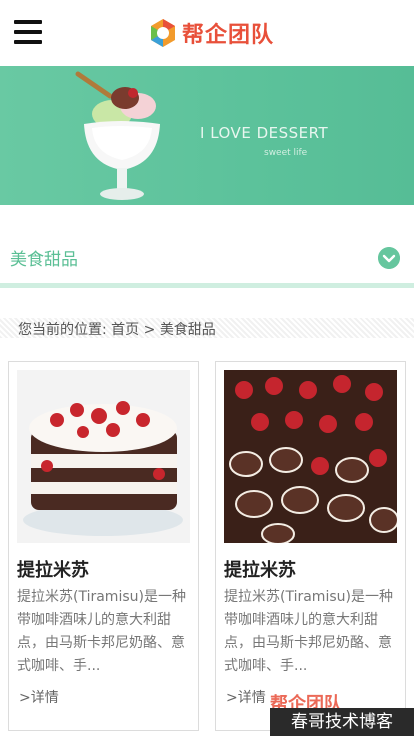  Describe the element at coordinates (65, 330) in the screenshot. I see `breadcrumb-prefix: 您当前的位置:` at that location.